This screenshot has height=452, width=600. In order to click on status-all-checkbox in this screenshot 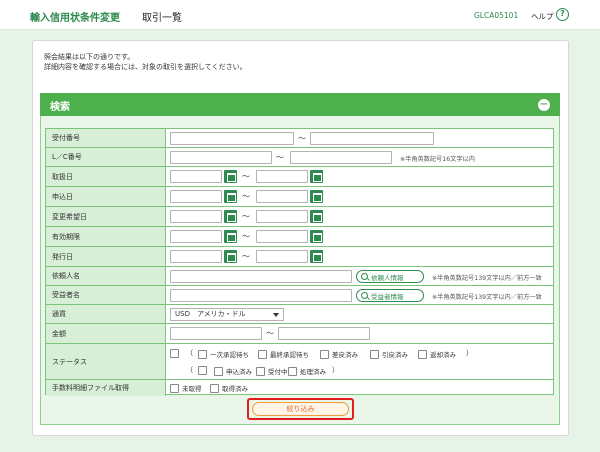, I will do `click(176, 353)`.